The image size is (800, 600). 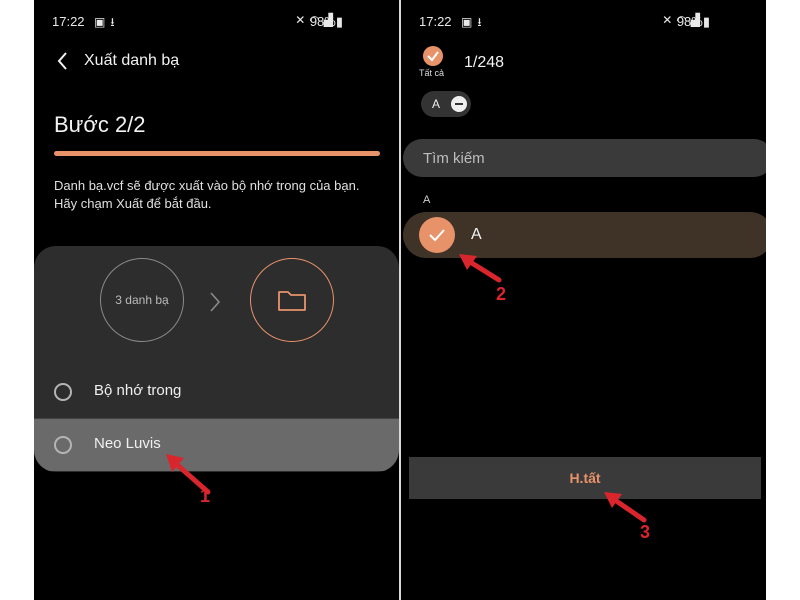 I want to click on destination-folder-circle, so click(x=292, y=300).